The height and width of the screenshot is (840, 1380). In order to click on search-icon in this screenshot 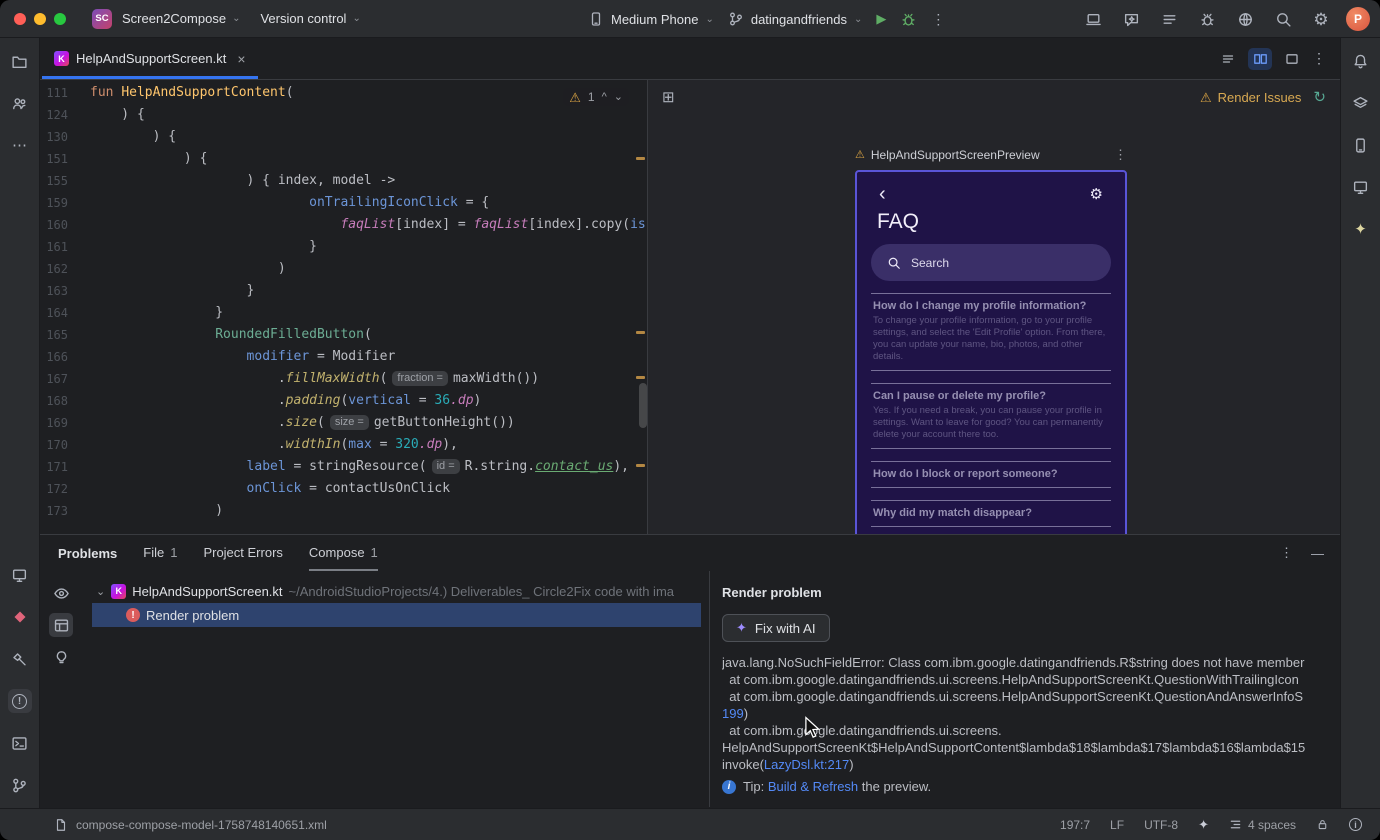, I will do `click(1283, 19)`.